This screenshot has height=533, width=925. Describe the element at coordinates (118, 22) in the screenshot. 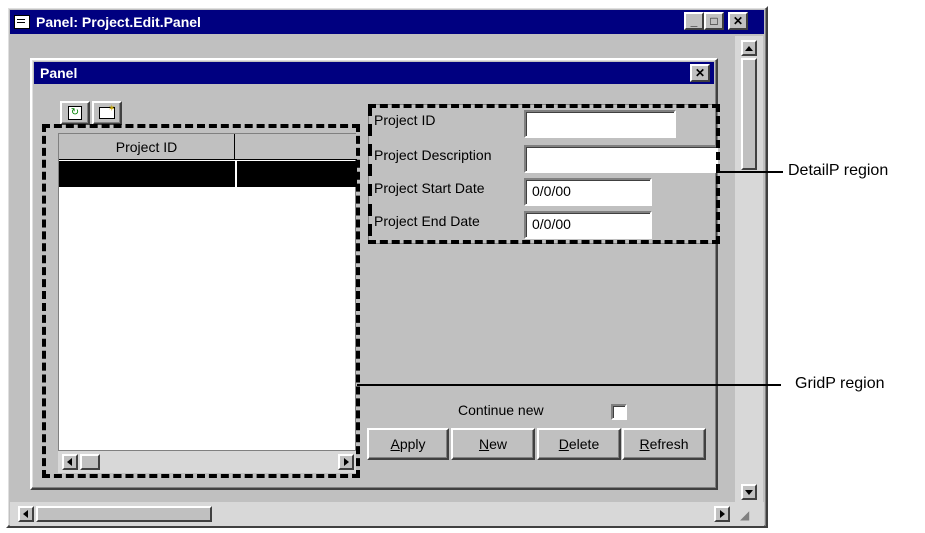

I see `outer-window-title: Panel: Project.Edit.Panel` at that location.